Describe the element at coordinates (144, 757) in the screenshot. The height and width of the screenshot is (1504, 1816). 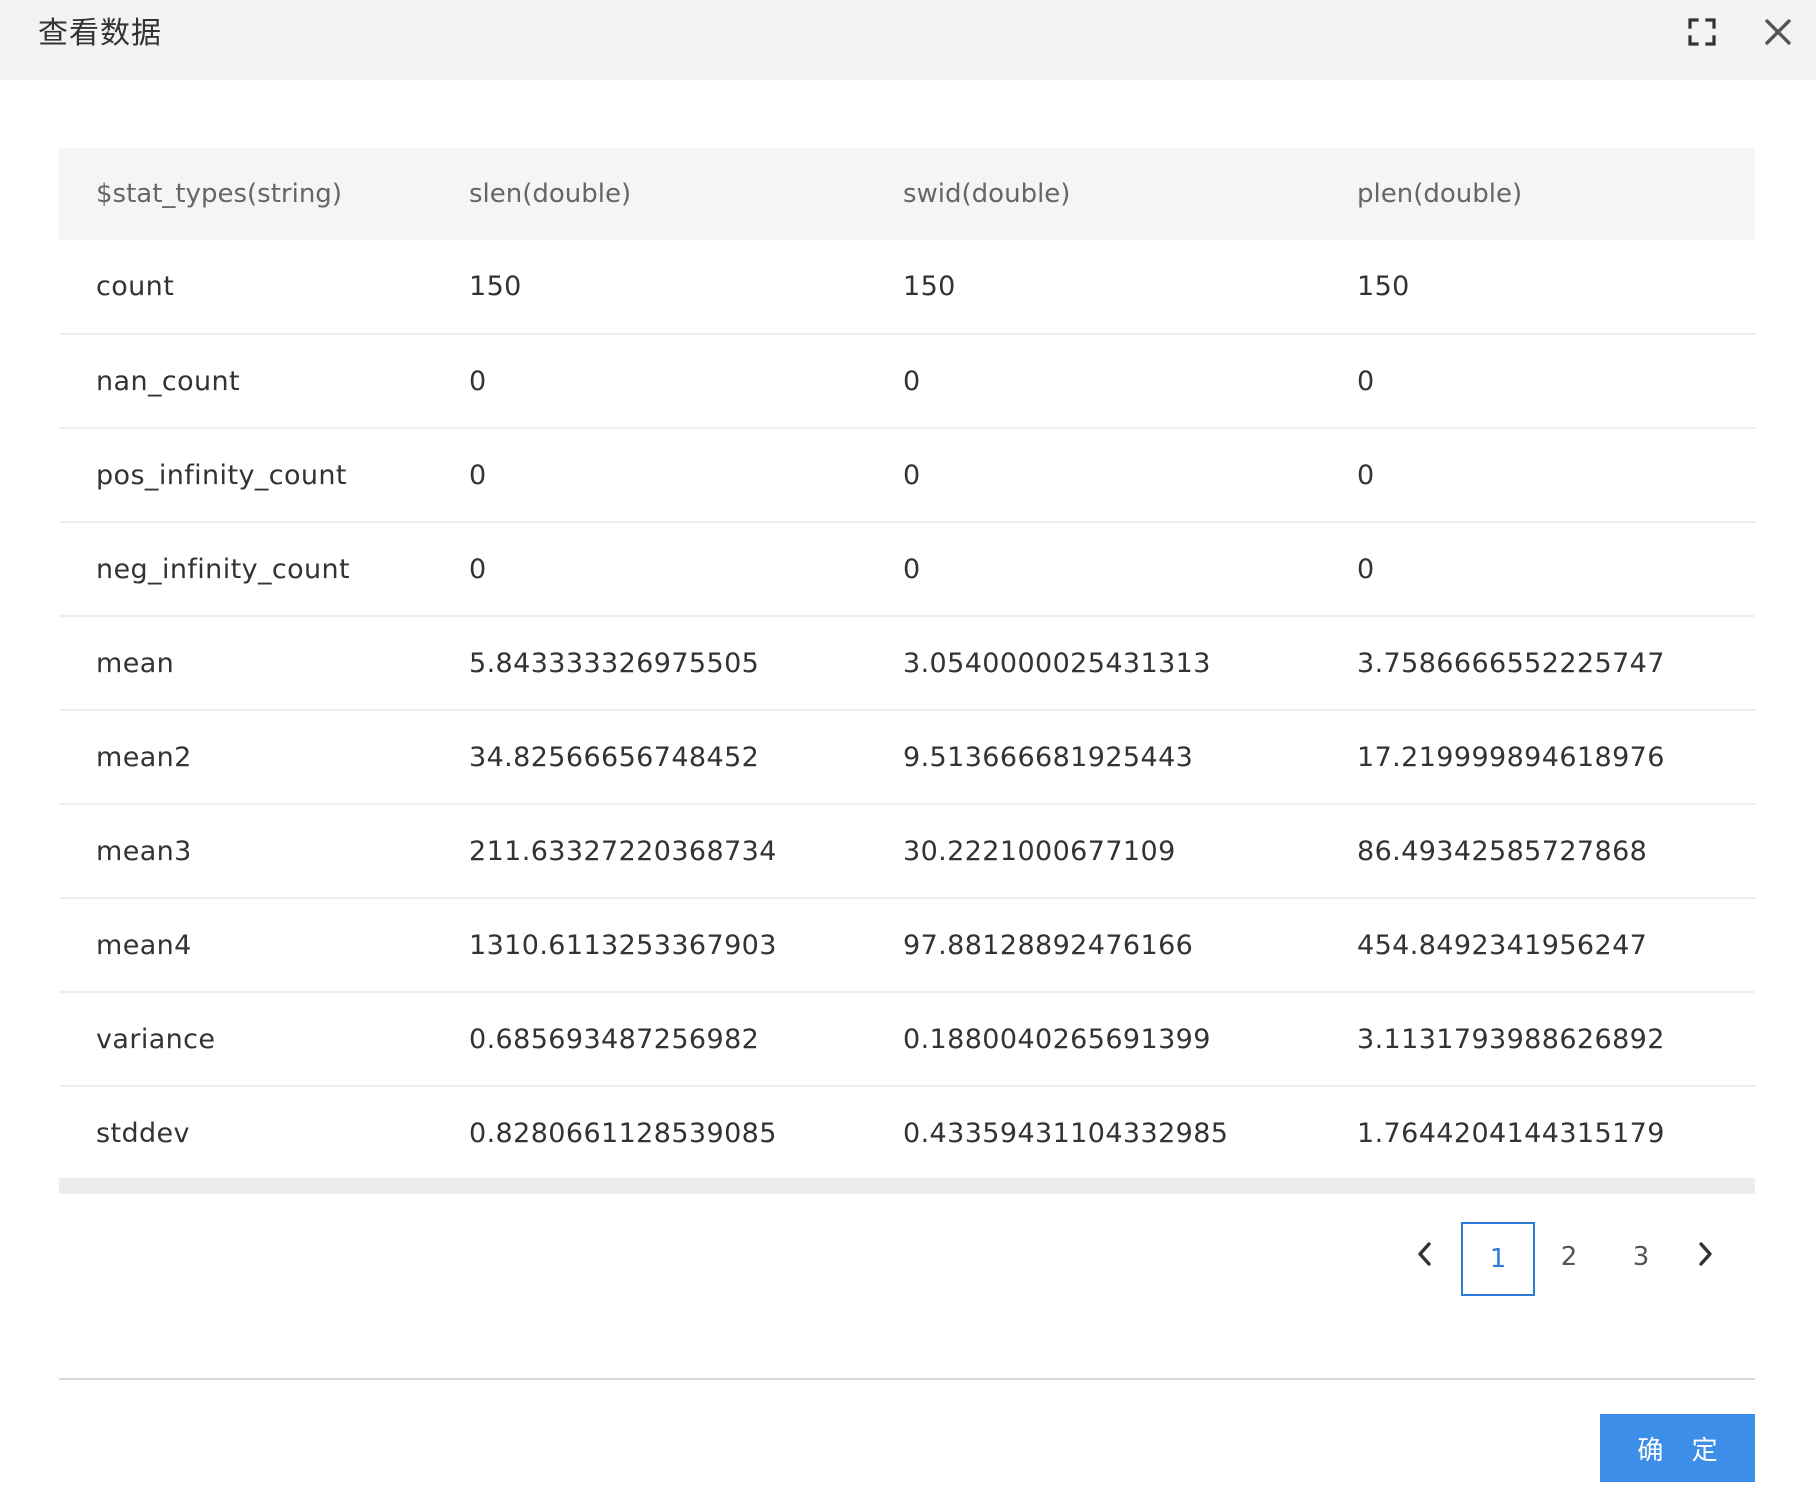
I see `table-cell: mean2` at that location.